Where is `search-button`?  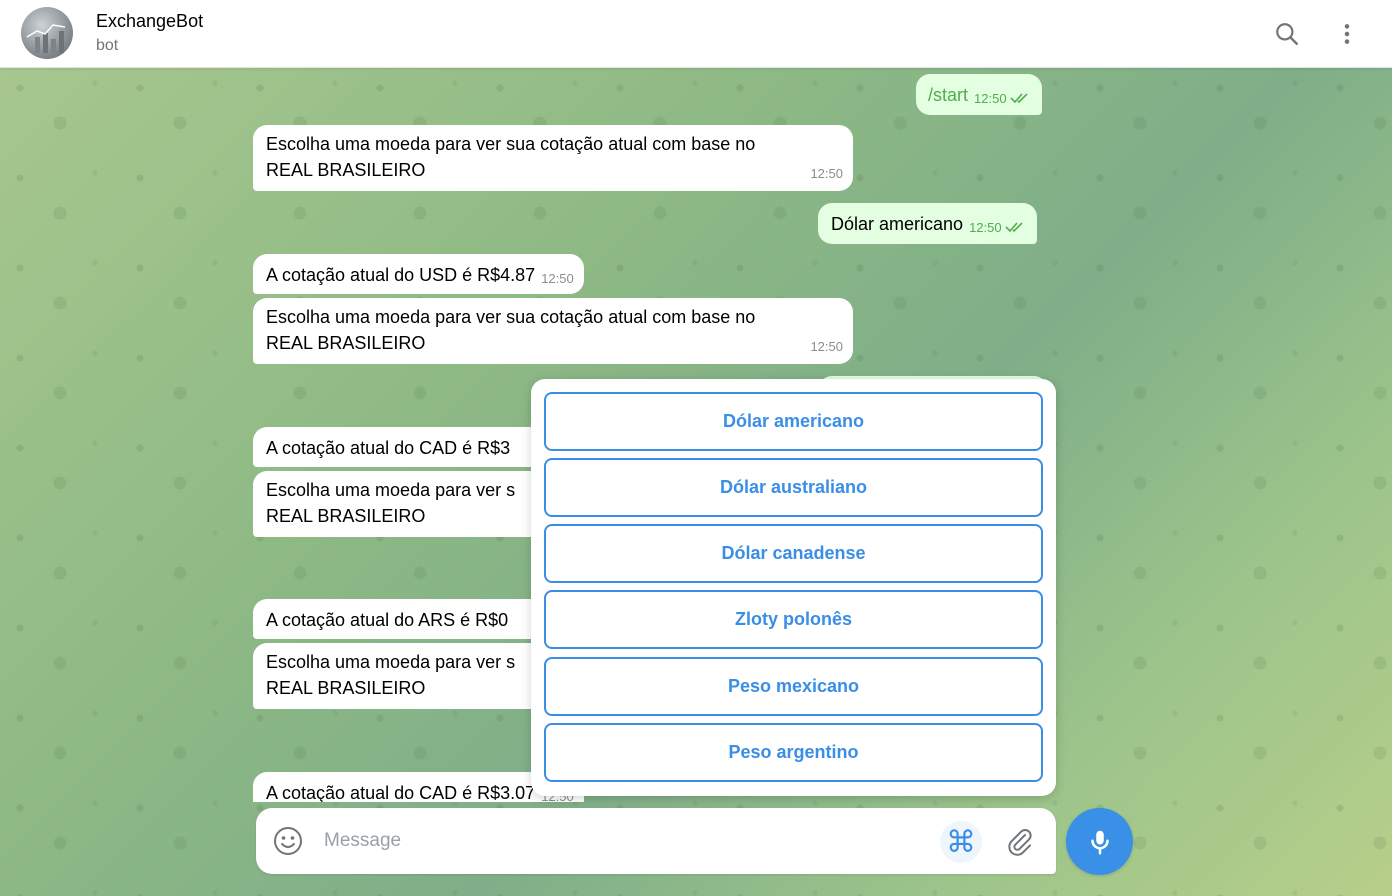 search-button is located at coordinates (1287, 34).